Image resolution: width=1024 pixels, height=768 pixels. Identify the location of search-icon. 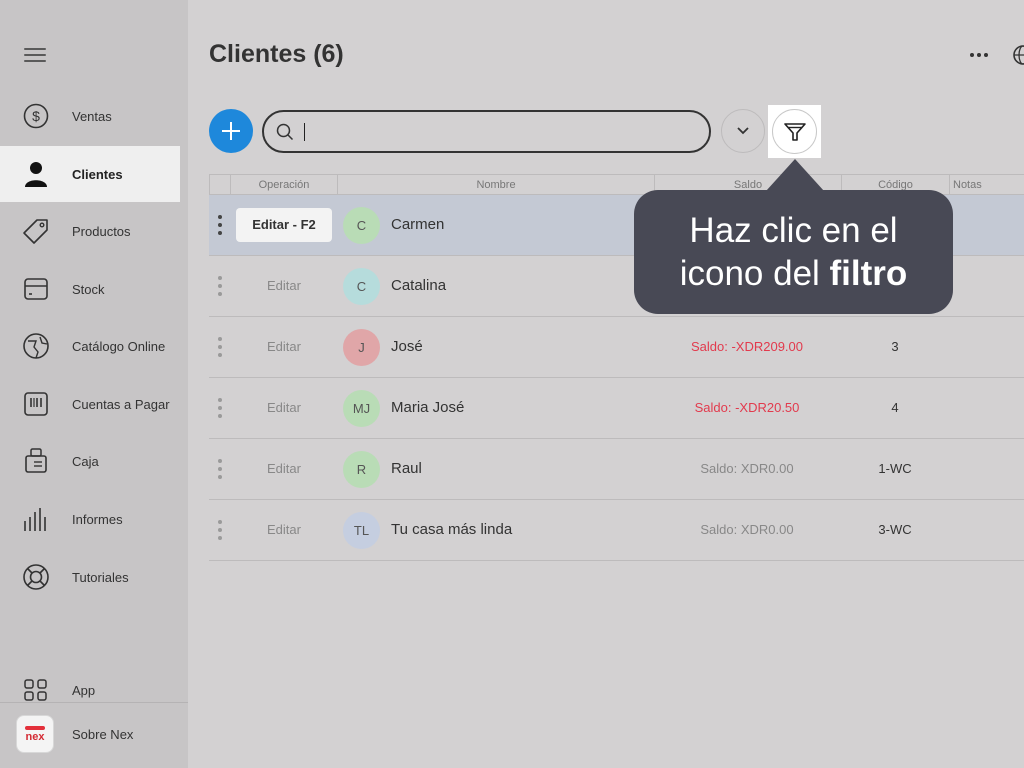
(285, 134).